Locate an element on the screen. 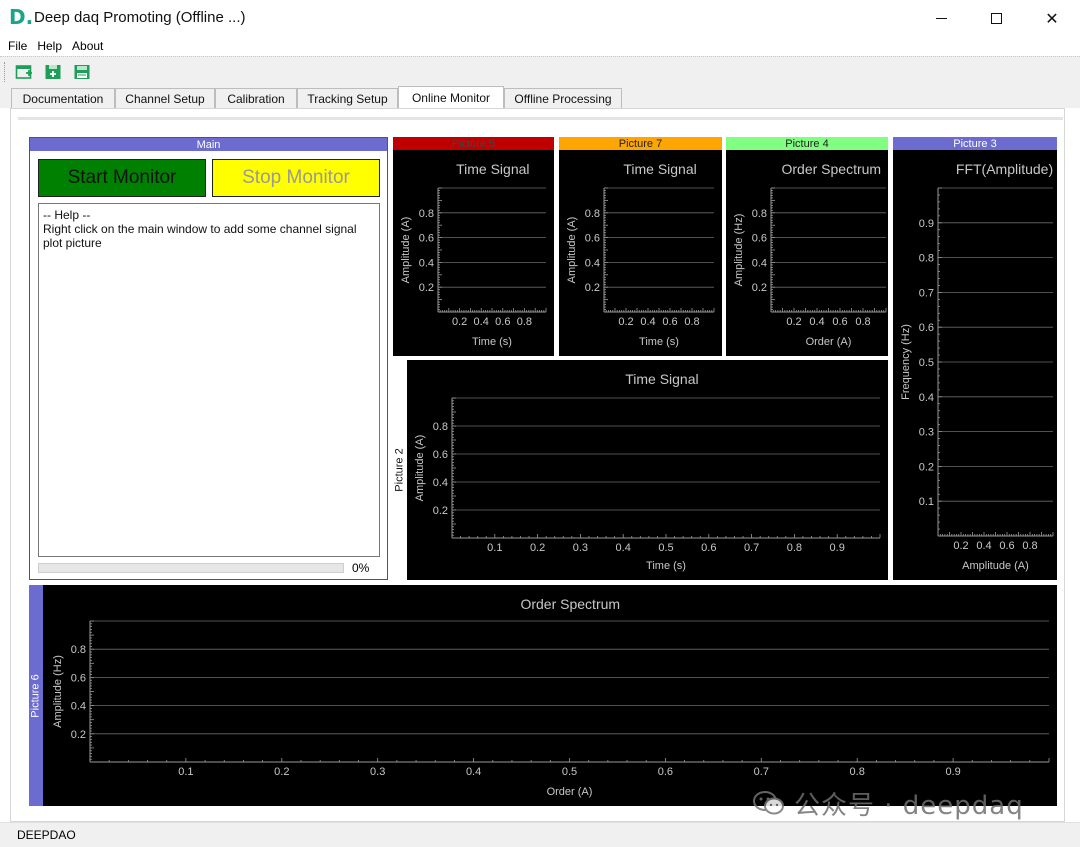 The width and height of the screenshot is (1080, 847). picture2-y-tick-label-2: 0.6 is located at coordinates (440, 455).